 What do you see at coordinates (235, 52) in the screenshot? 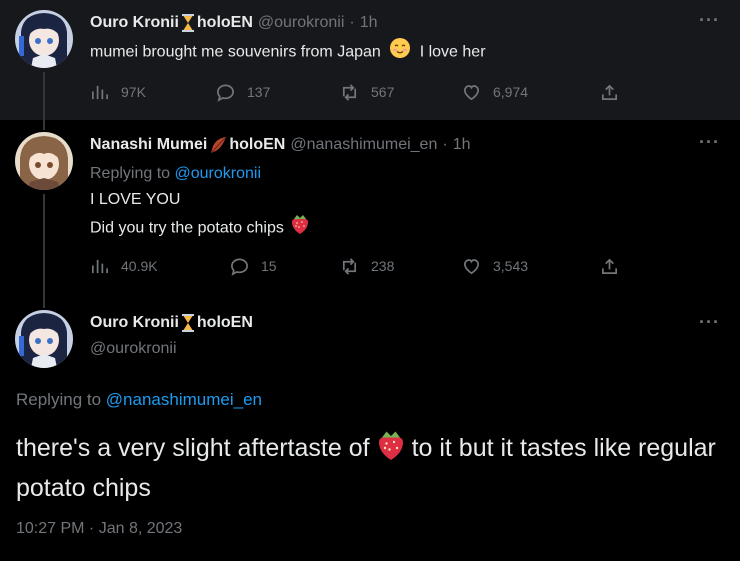
I see `tweet-text-main: mumei brought me souvenirs from Japan` at bounding box center [235, 52].